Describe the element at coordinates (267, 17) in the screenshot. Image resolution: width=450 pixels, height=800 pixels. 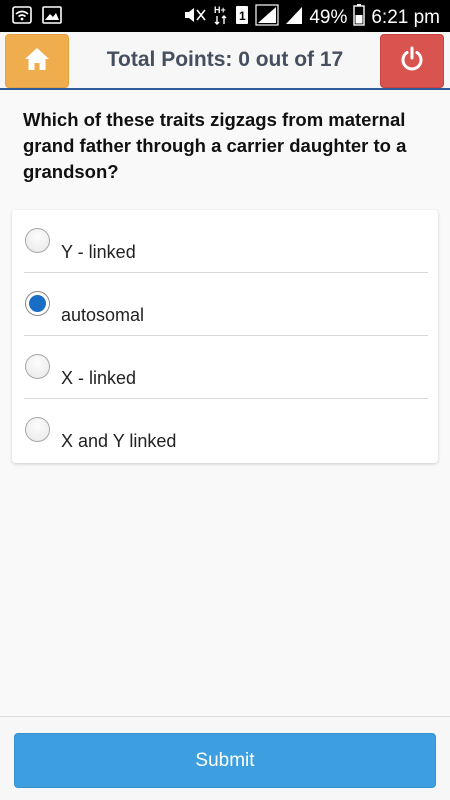
I see `signal-icon` at that location.